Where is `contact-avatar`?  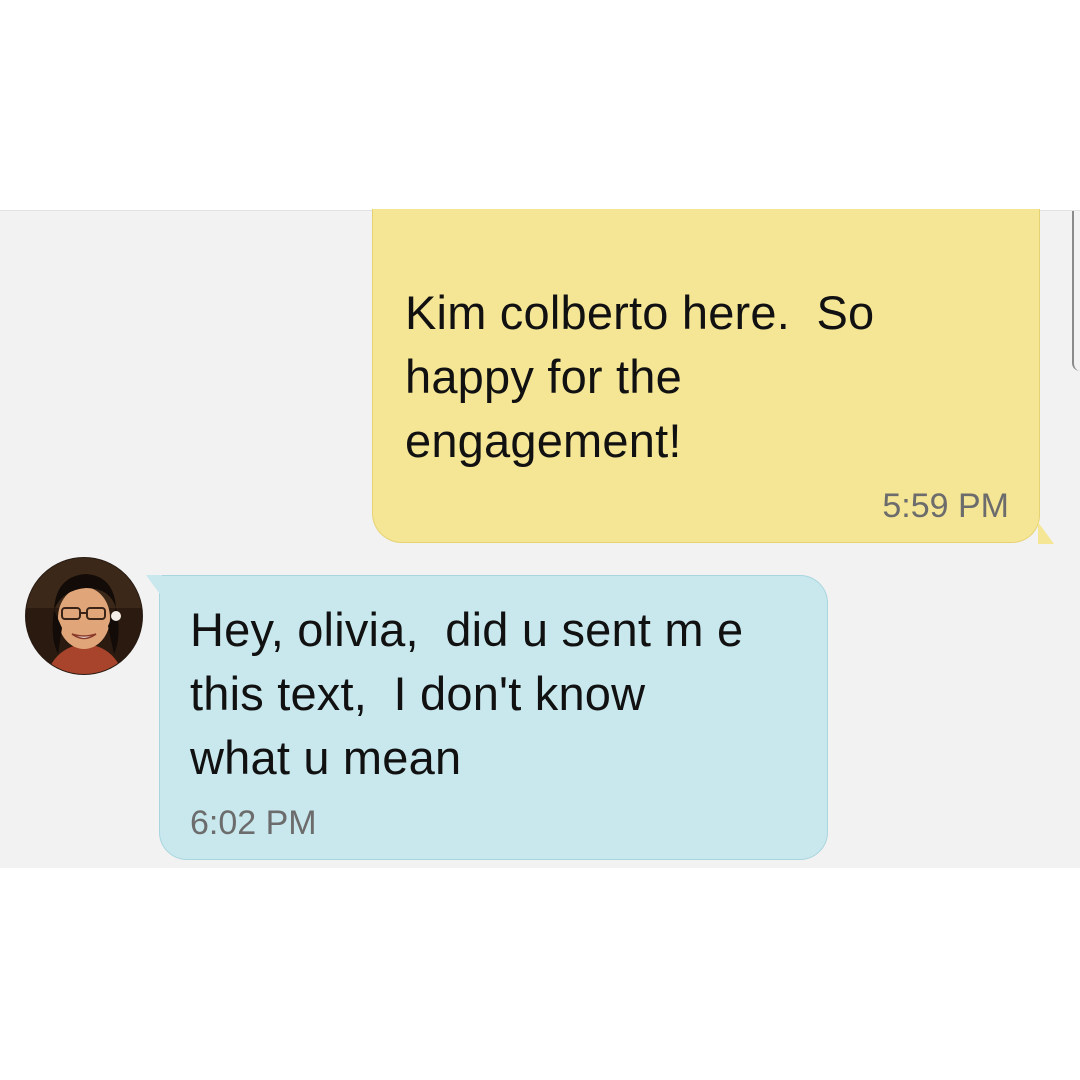 contact-avatar is located at coordinates (84, 616).